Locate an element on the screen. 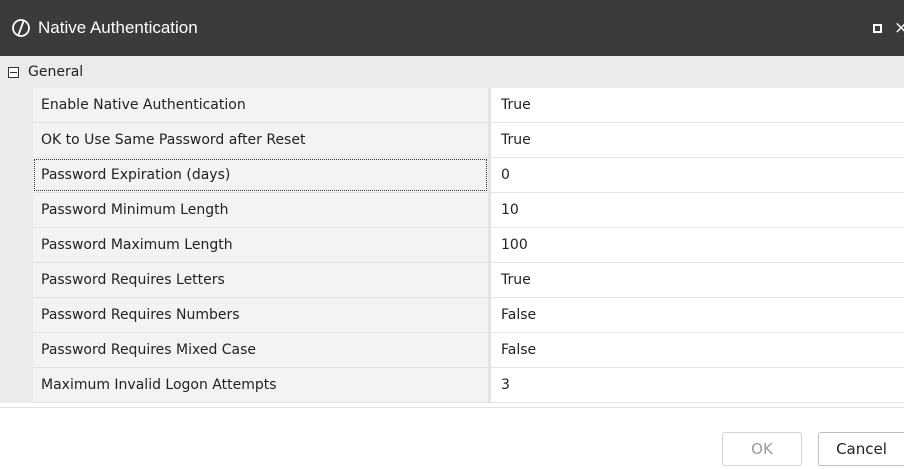 This screenshot has height=469, width=904. property-row-focused: Password Expiration (days) 0 is located at coordinates (452, 175).